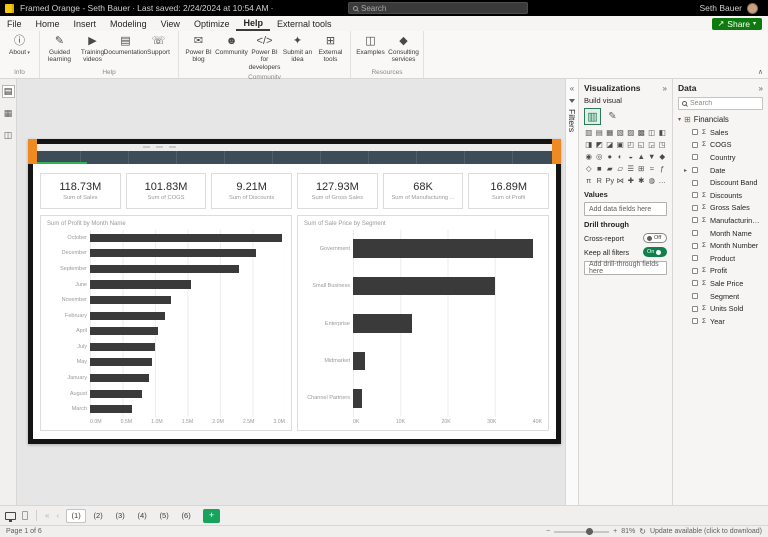 This screenshot has height=537, width=768. Describe the element at coordinates (370, 45) in the screenshot. I see `examples-button: ◫ Examples` at that location.